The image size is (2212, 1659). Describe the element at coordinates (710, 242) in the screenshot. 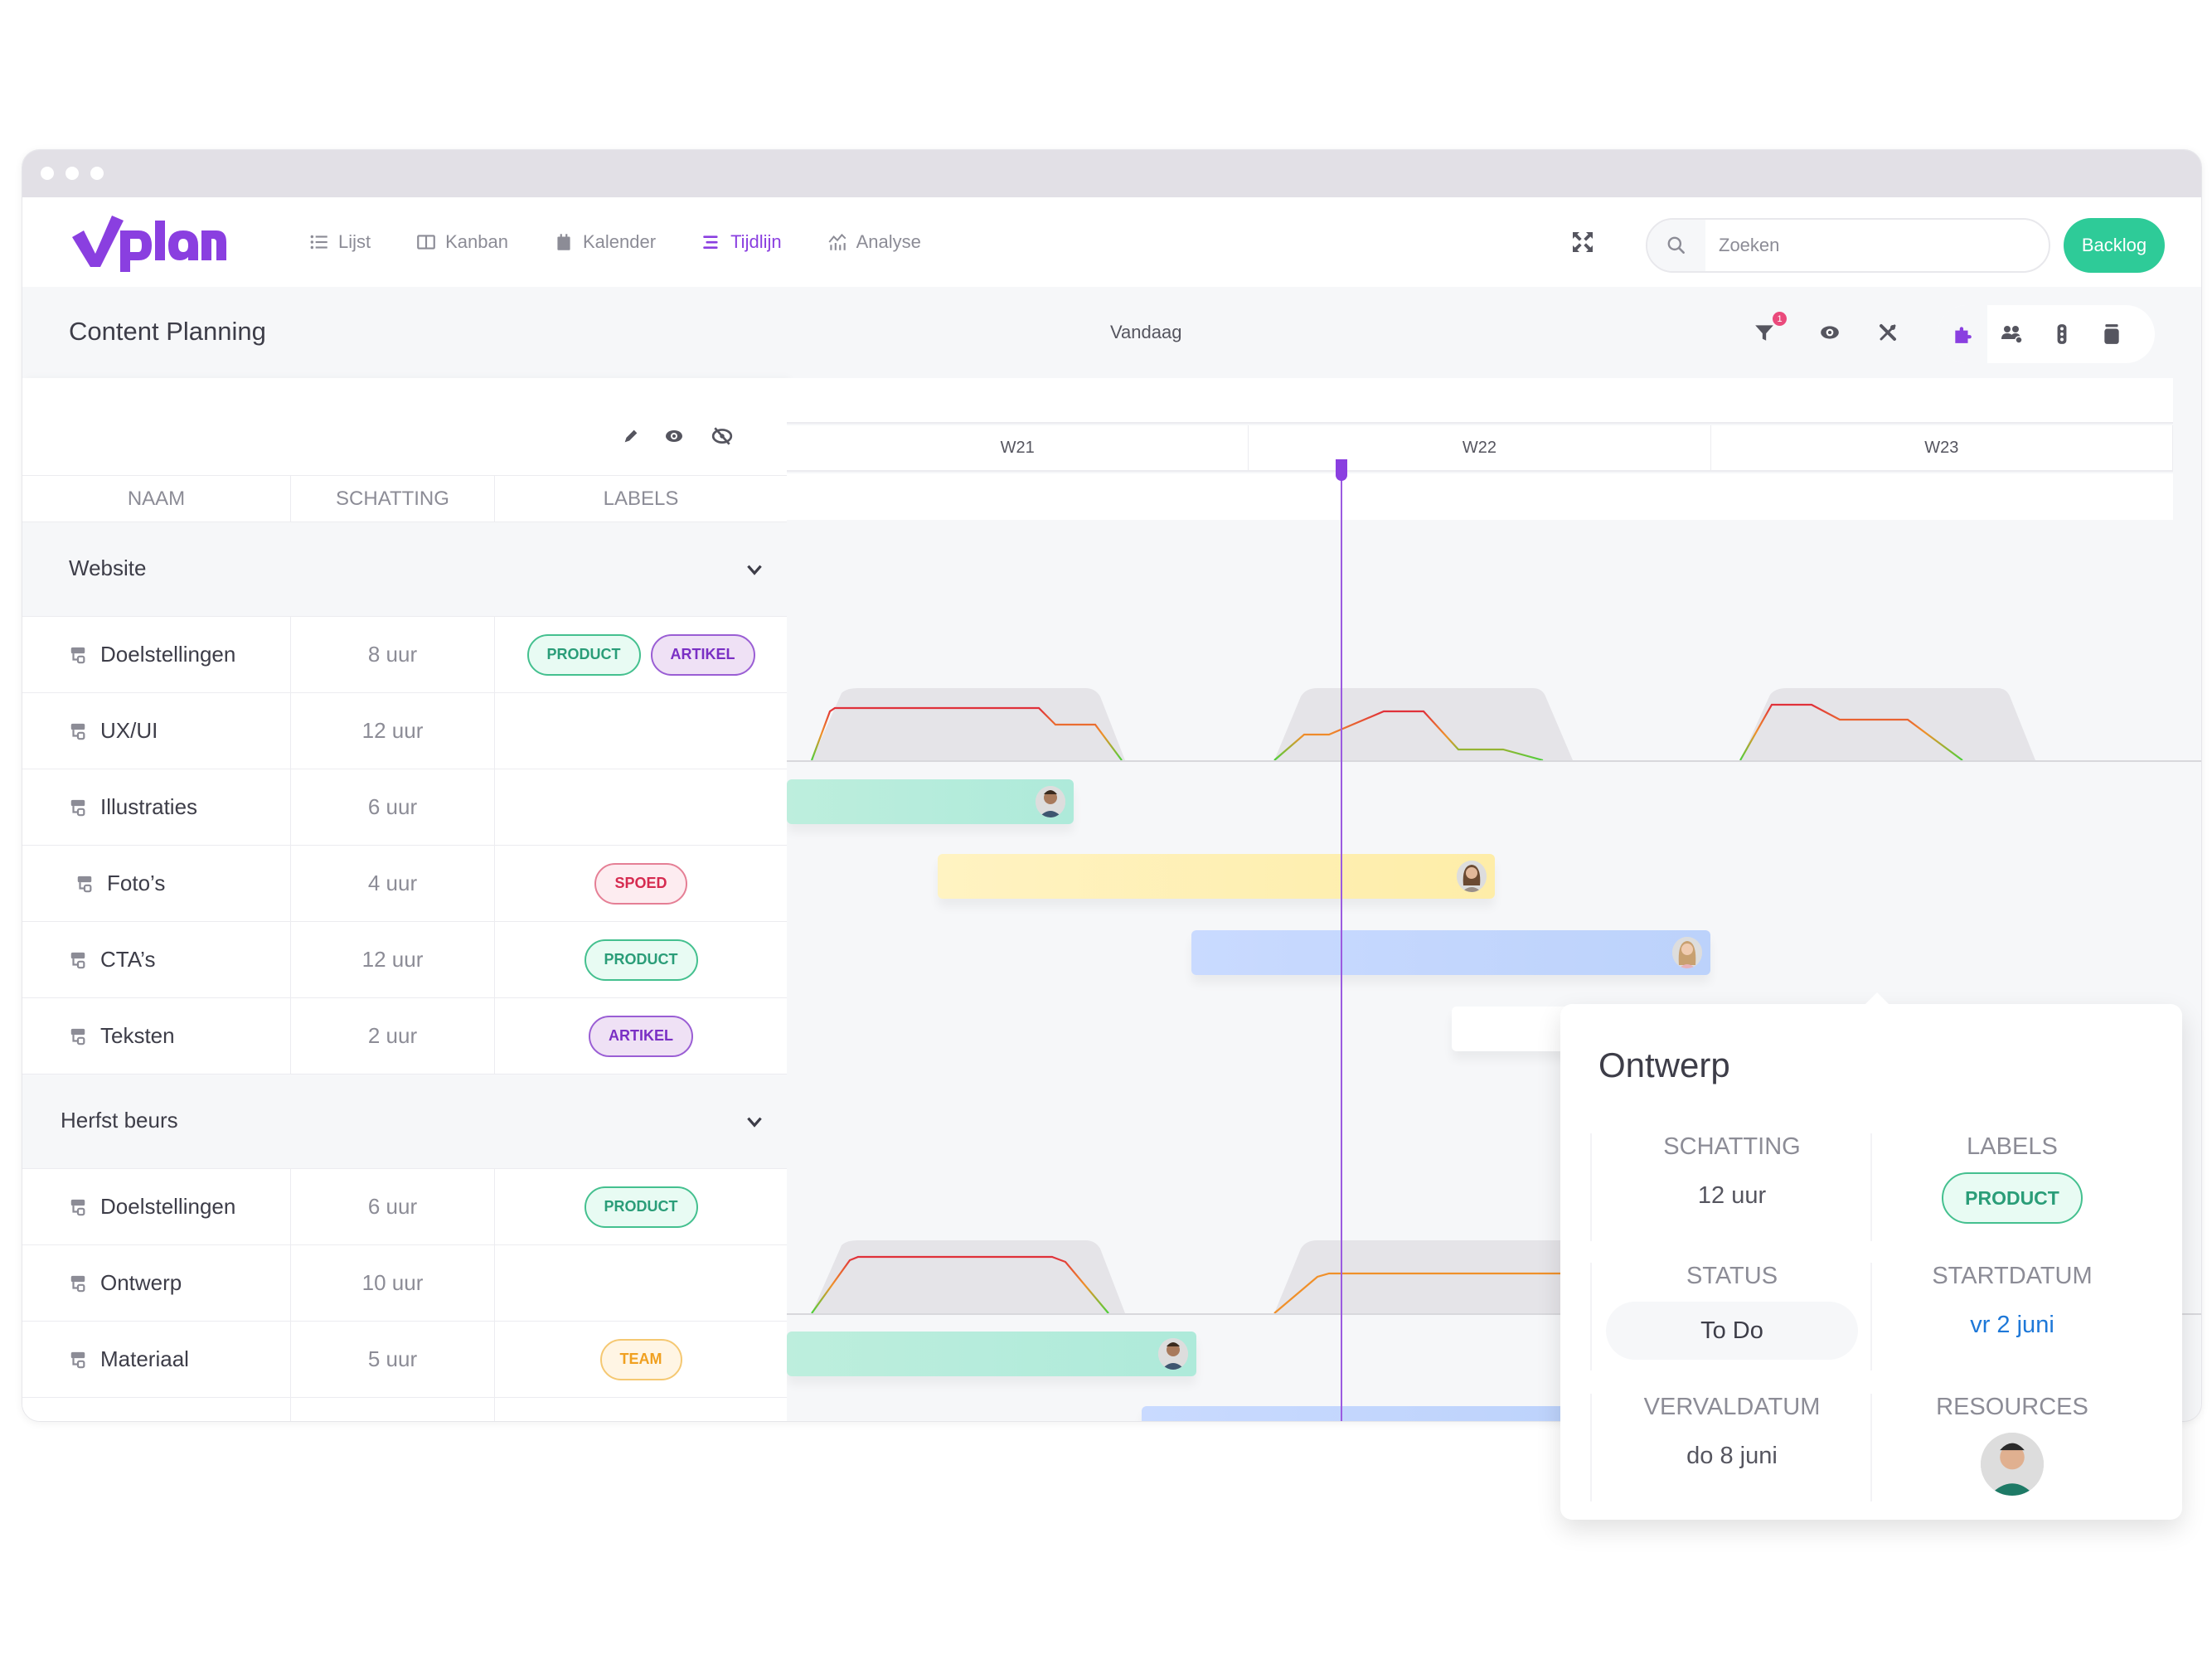

I see `timeline-icon` at that location.